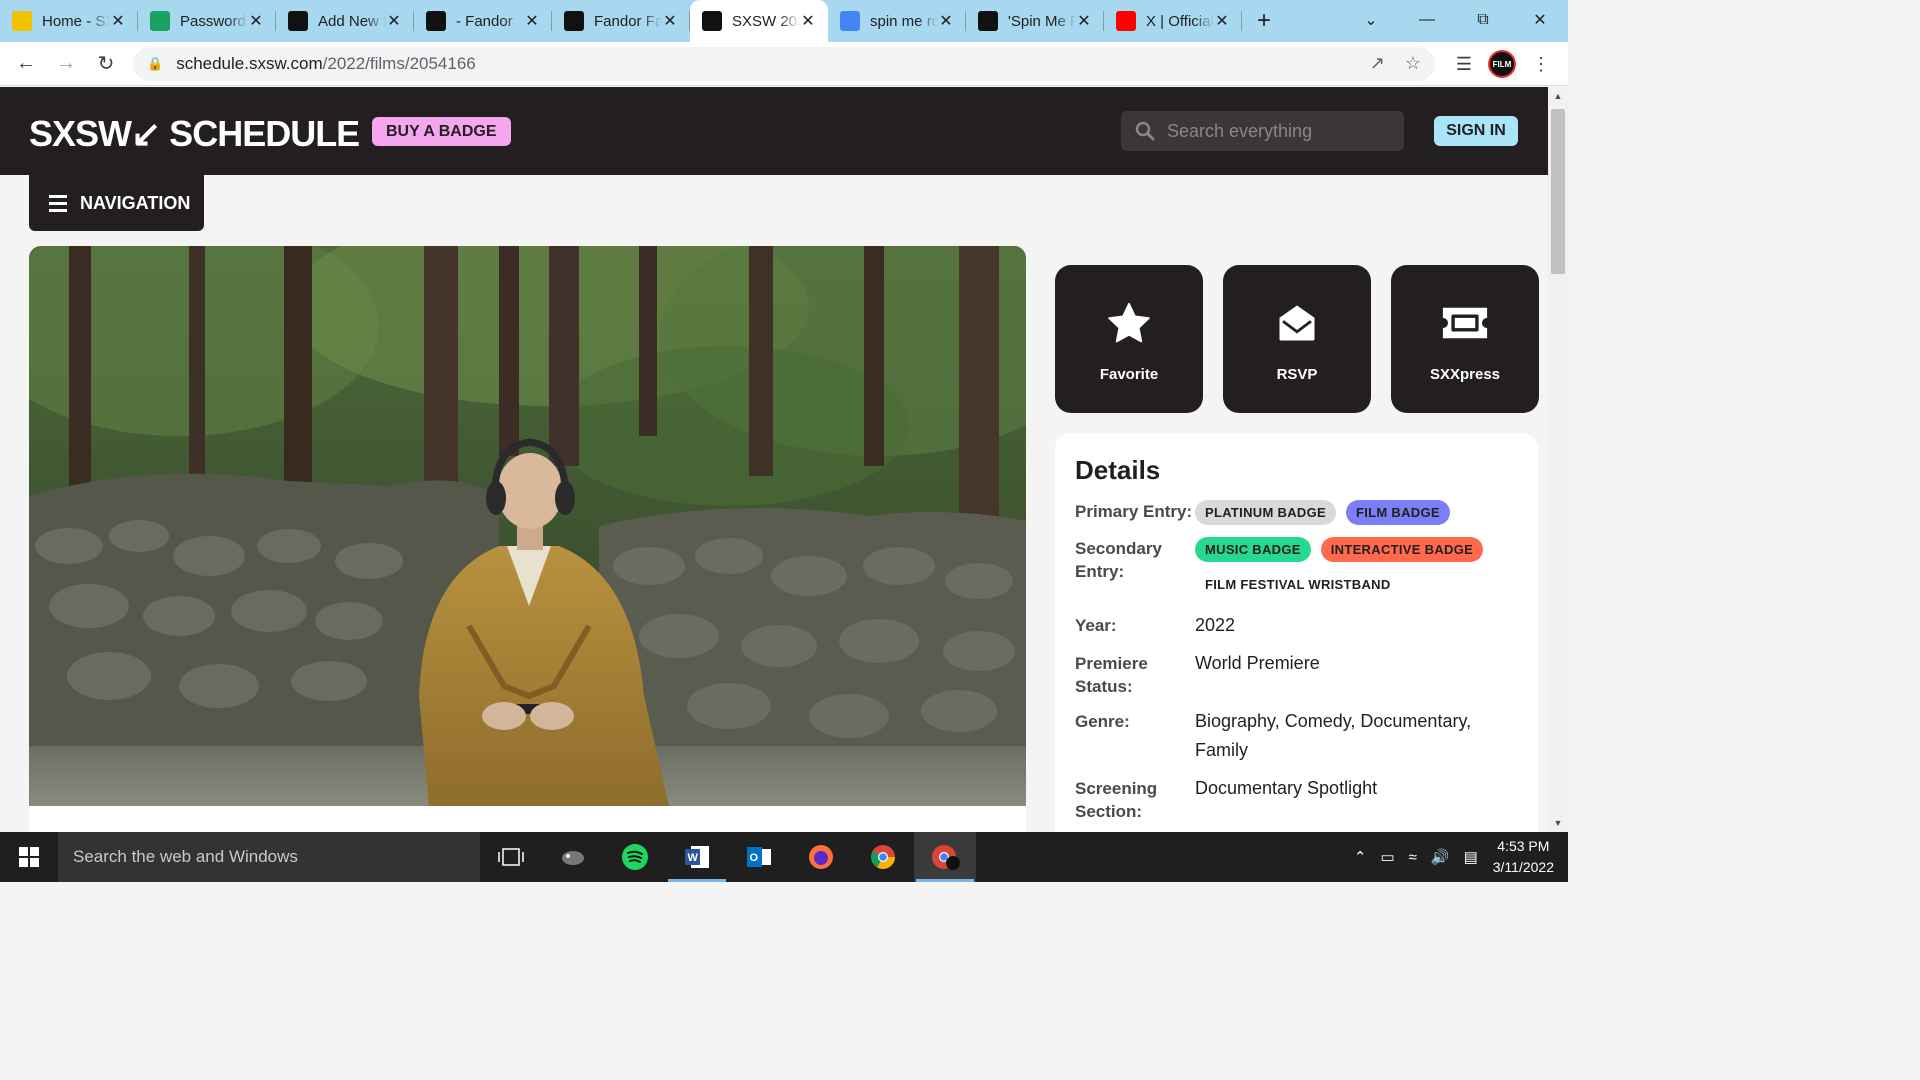 The image size is (1920, 1080). What do you see at coordinates (1413, 857) in the screenshot?
I see `wifi-icon: ≈` at bounding box center [1413, 857].